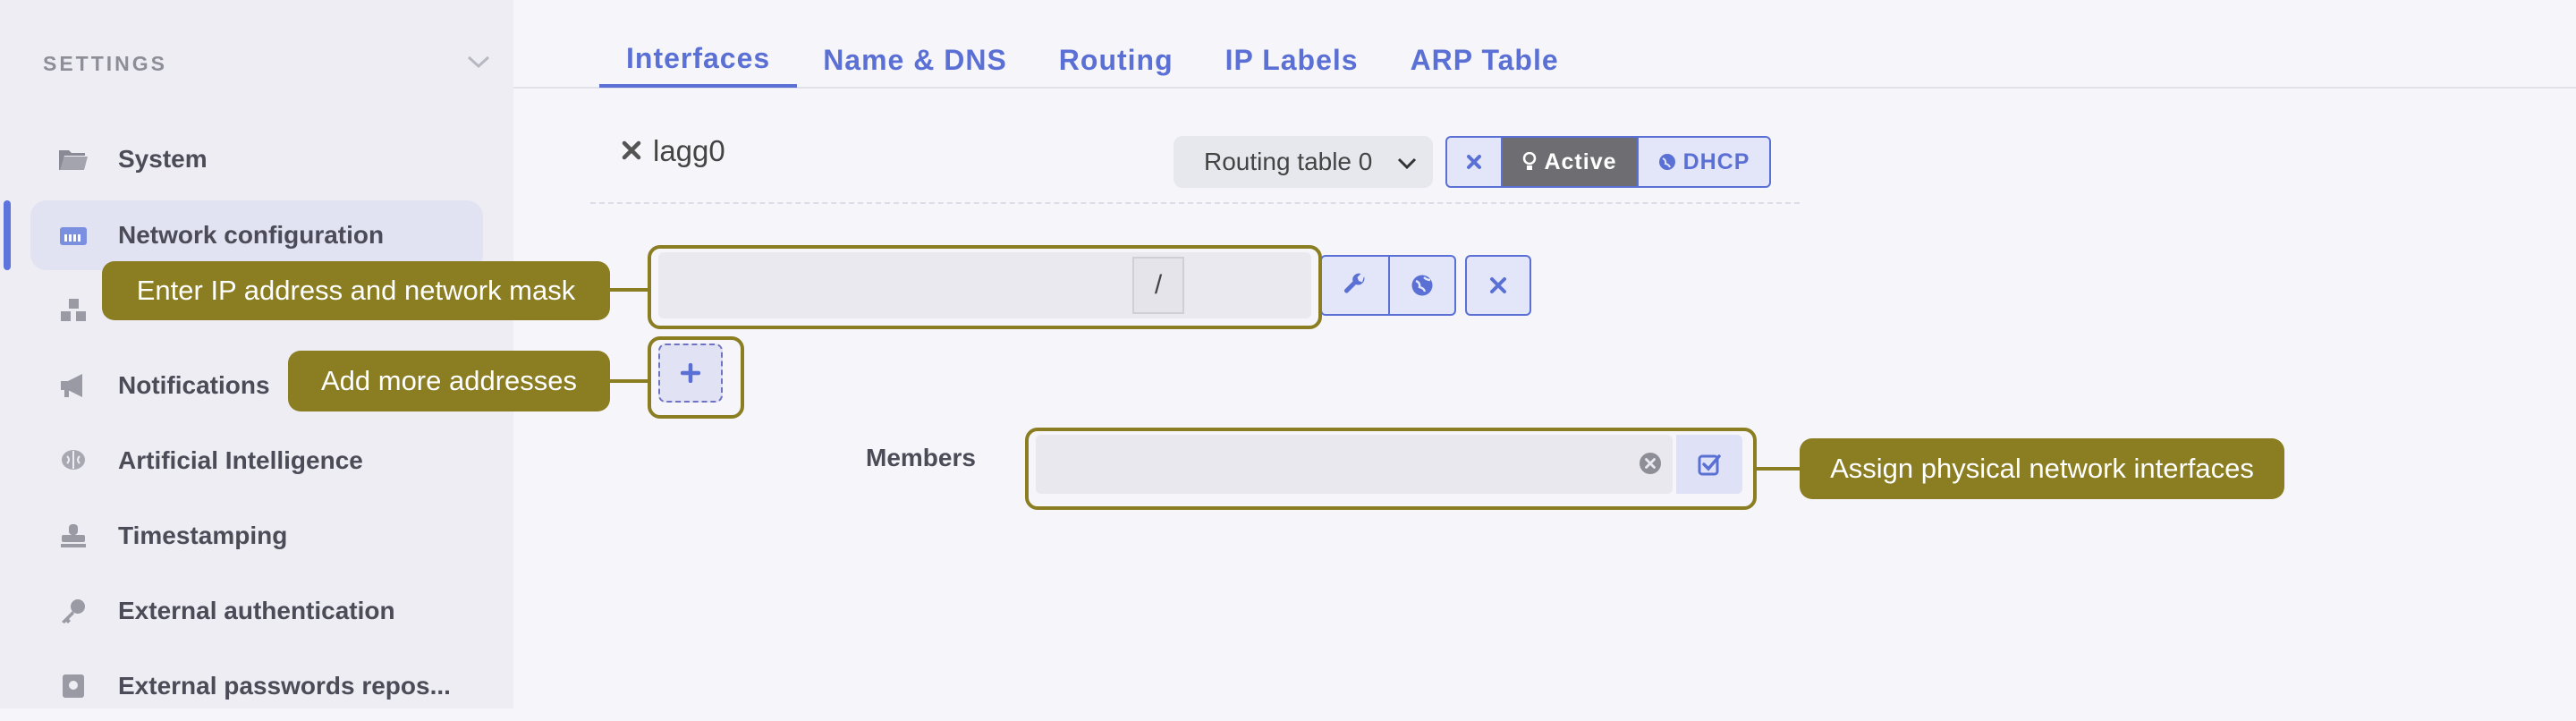 This screenshot has height=721, width=2576. I want to click on sidebar-item-label: System, so click(163, 159).